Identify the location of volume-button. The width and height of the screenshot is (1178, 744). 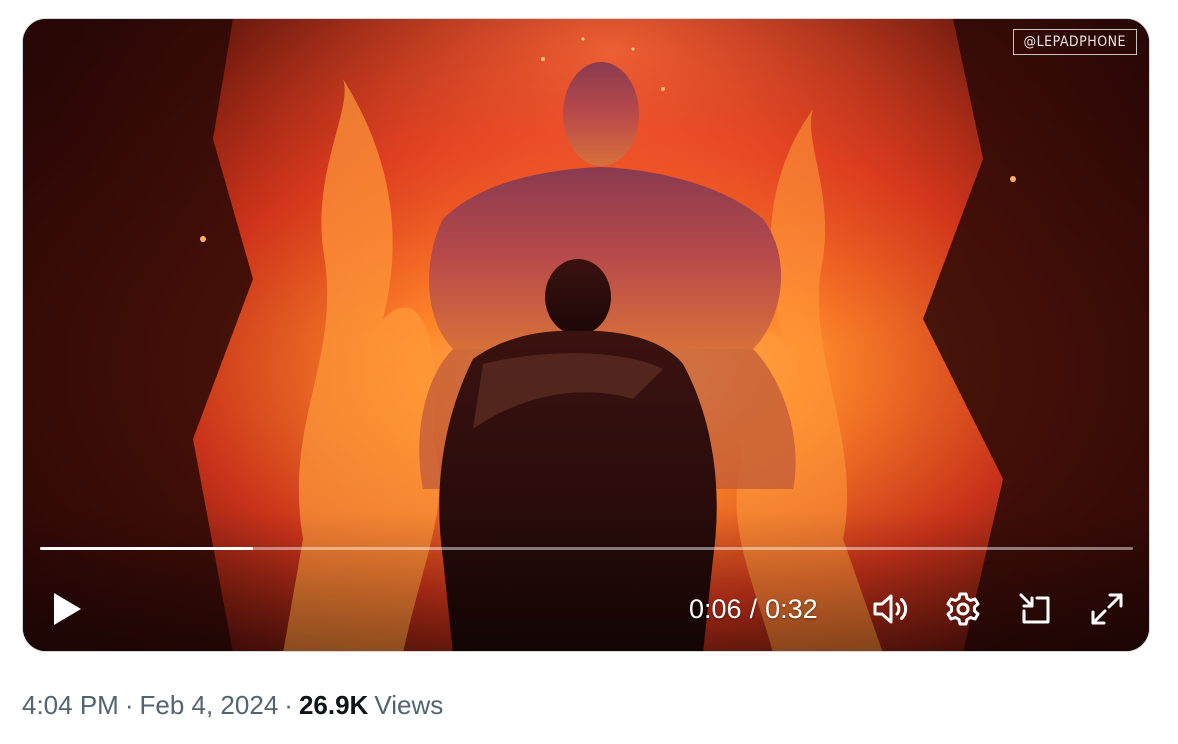
(891, 609).